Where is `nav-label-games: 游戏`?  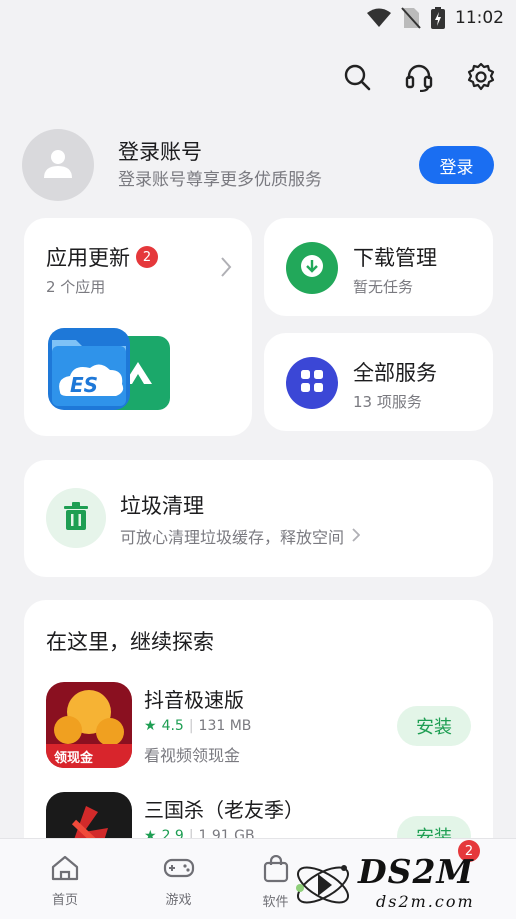 nav-label-games: 游戏 is located at coordinates (178, 900).